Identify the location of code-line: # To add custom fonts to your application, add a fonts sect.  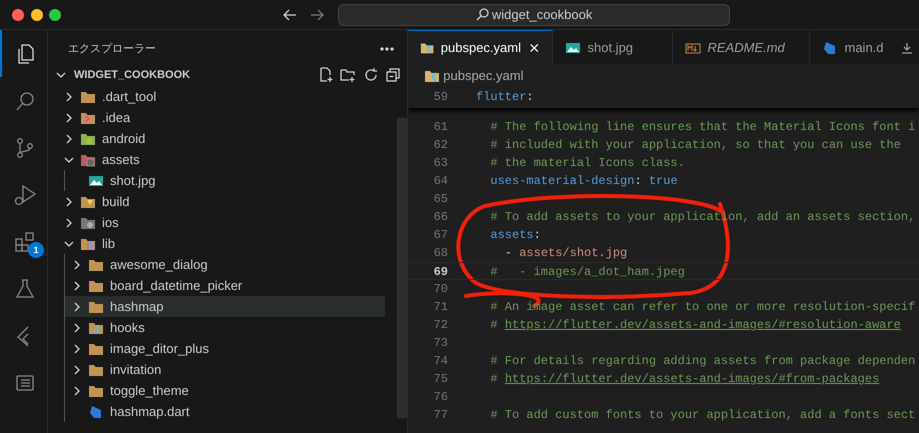
(702, 415).